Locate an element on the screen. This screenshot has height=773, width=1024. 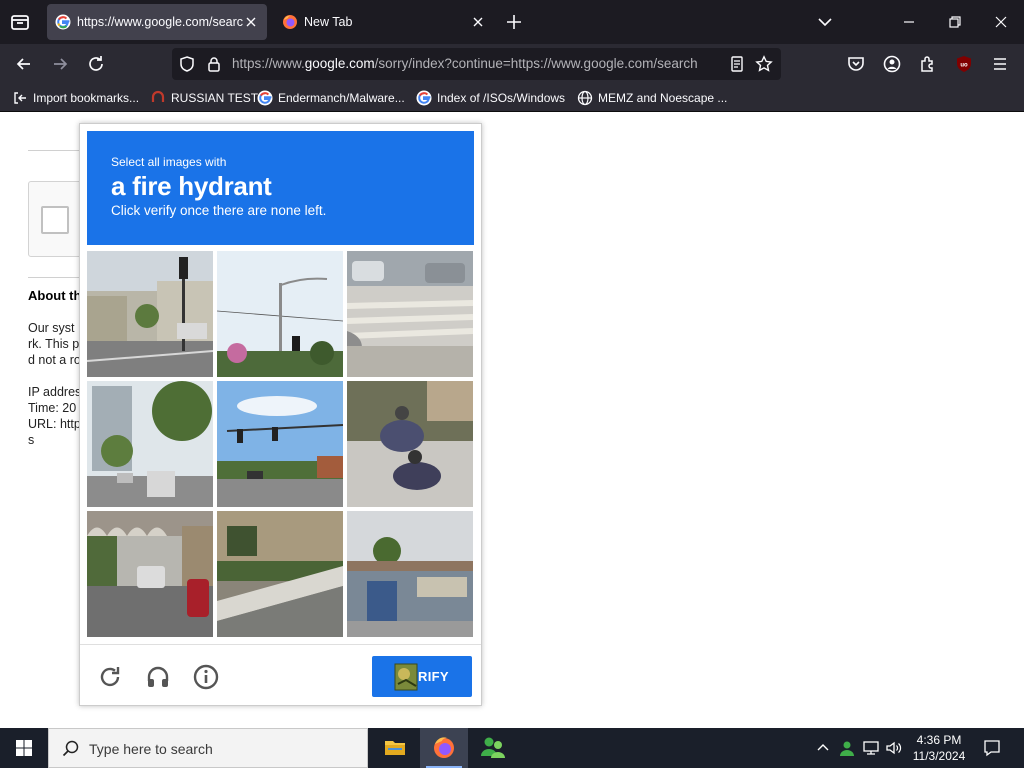
menu-icon is located at coordinates (1000, 64).